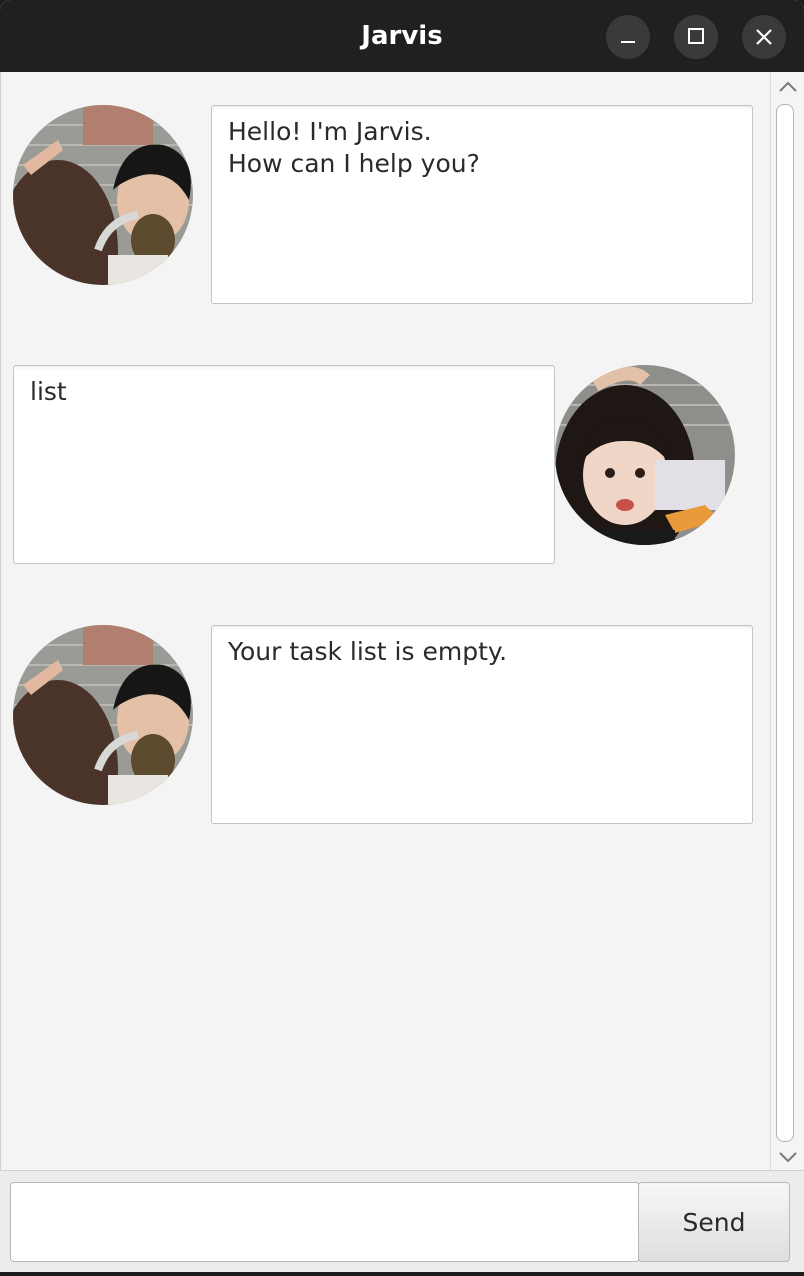 The height and width of the screenshot is (1276, 804). Describe the element at coordinates (325, 1222) in the screenshot. I see `message-input` at that location.